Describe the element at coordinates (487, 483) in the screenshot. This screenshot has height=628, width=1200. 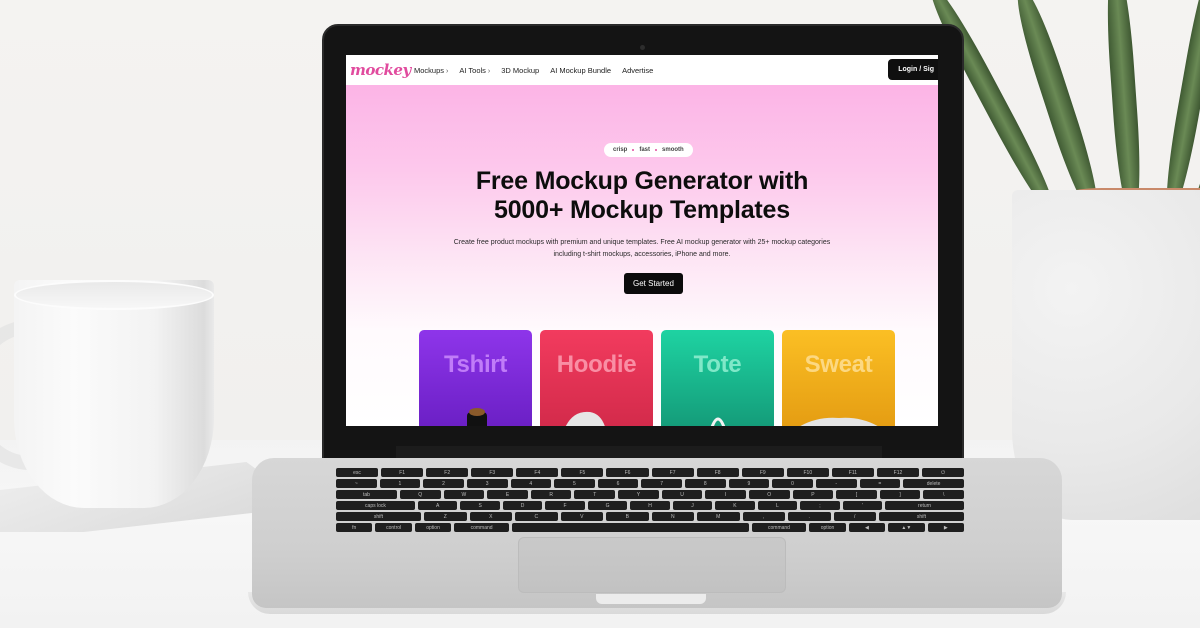
I see `key: 3` at that location.